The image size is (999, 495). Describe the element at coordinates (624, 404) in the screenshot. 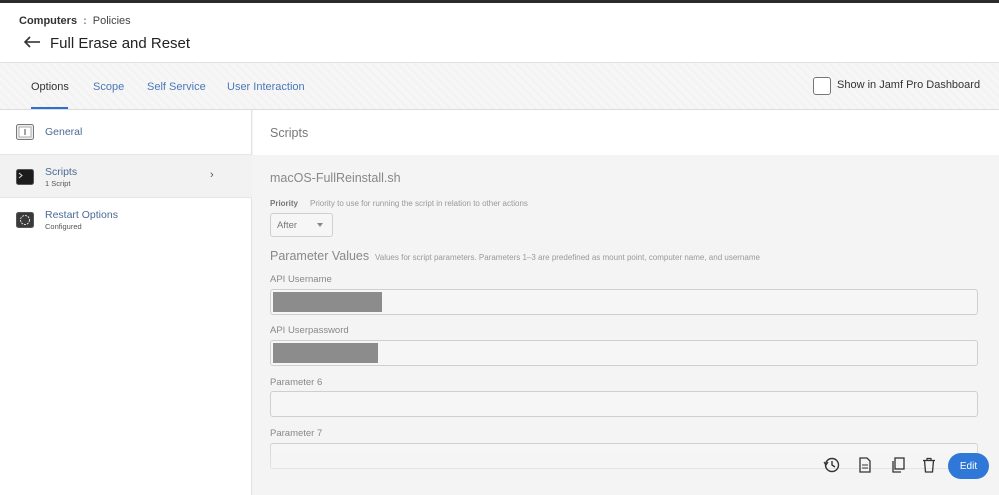

I see `parameter-6-field` at that location.